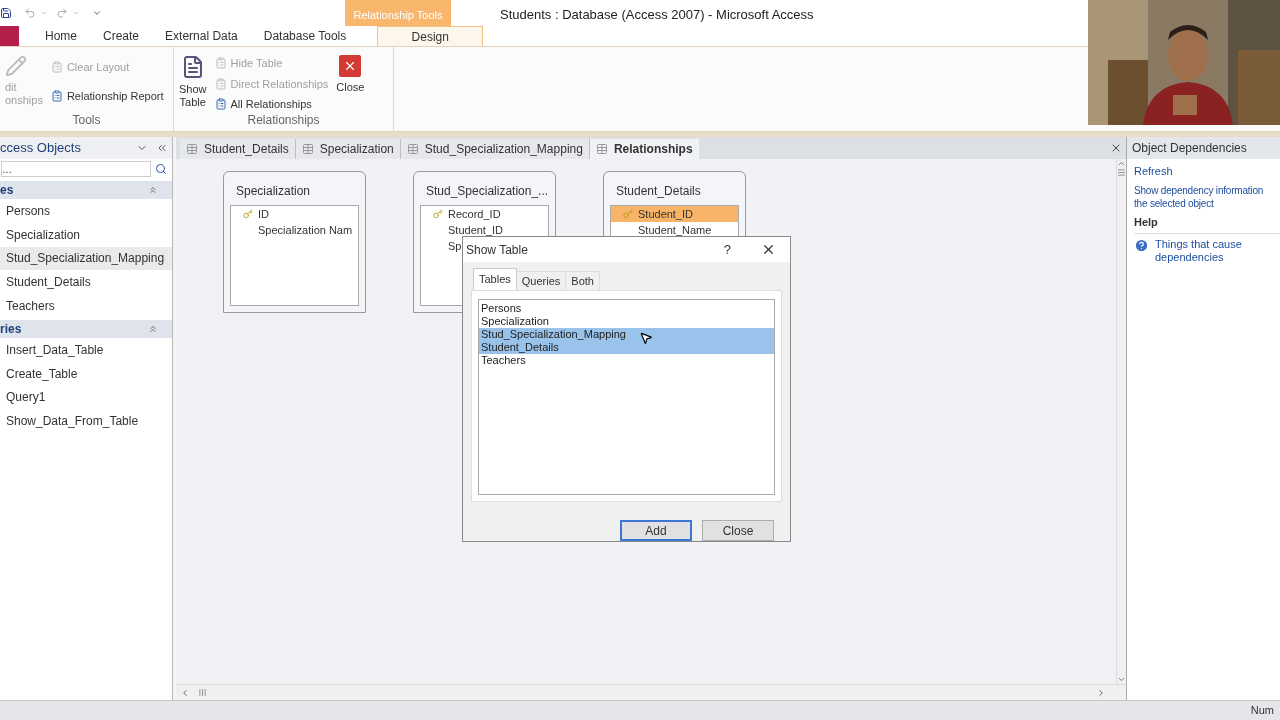 Image resolution: width=1280 pixels, height=720 pixels. I want to click on pane-title: Object Dependencies, so click(1189, 148).